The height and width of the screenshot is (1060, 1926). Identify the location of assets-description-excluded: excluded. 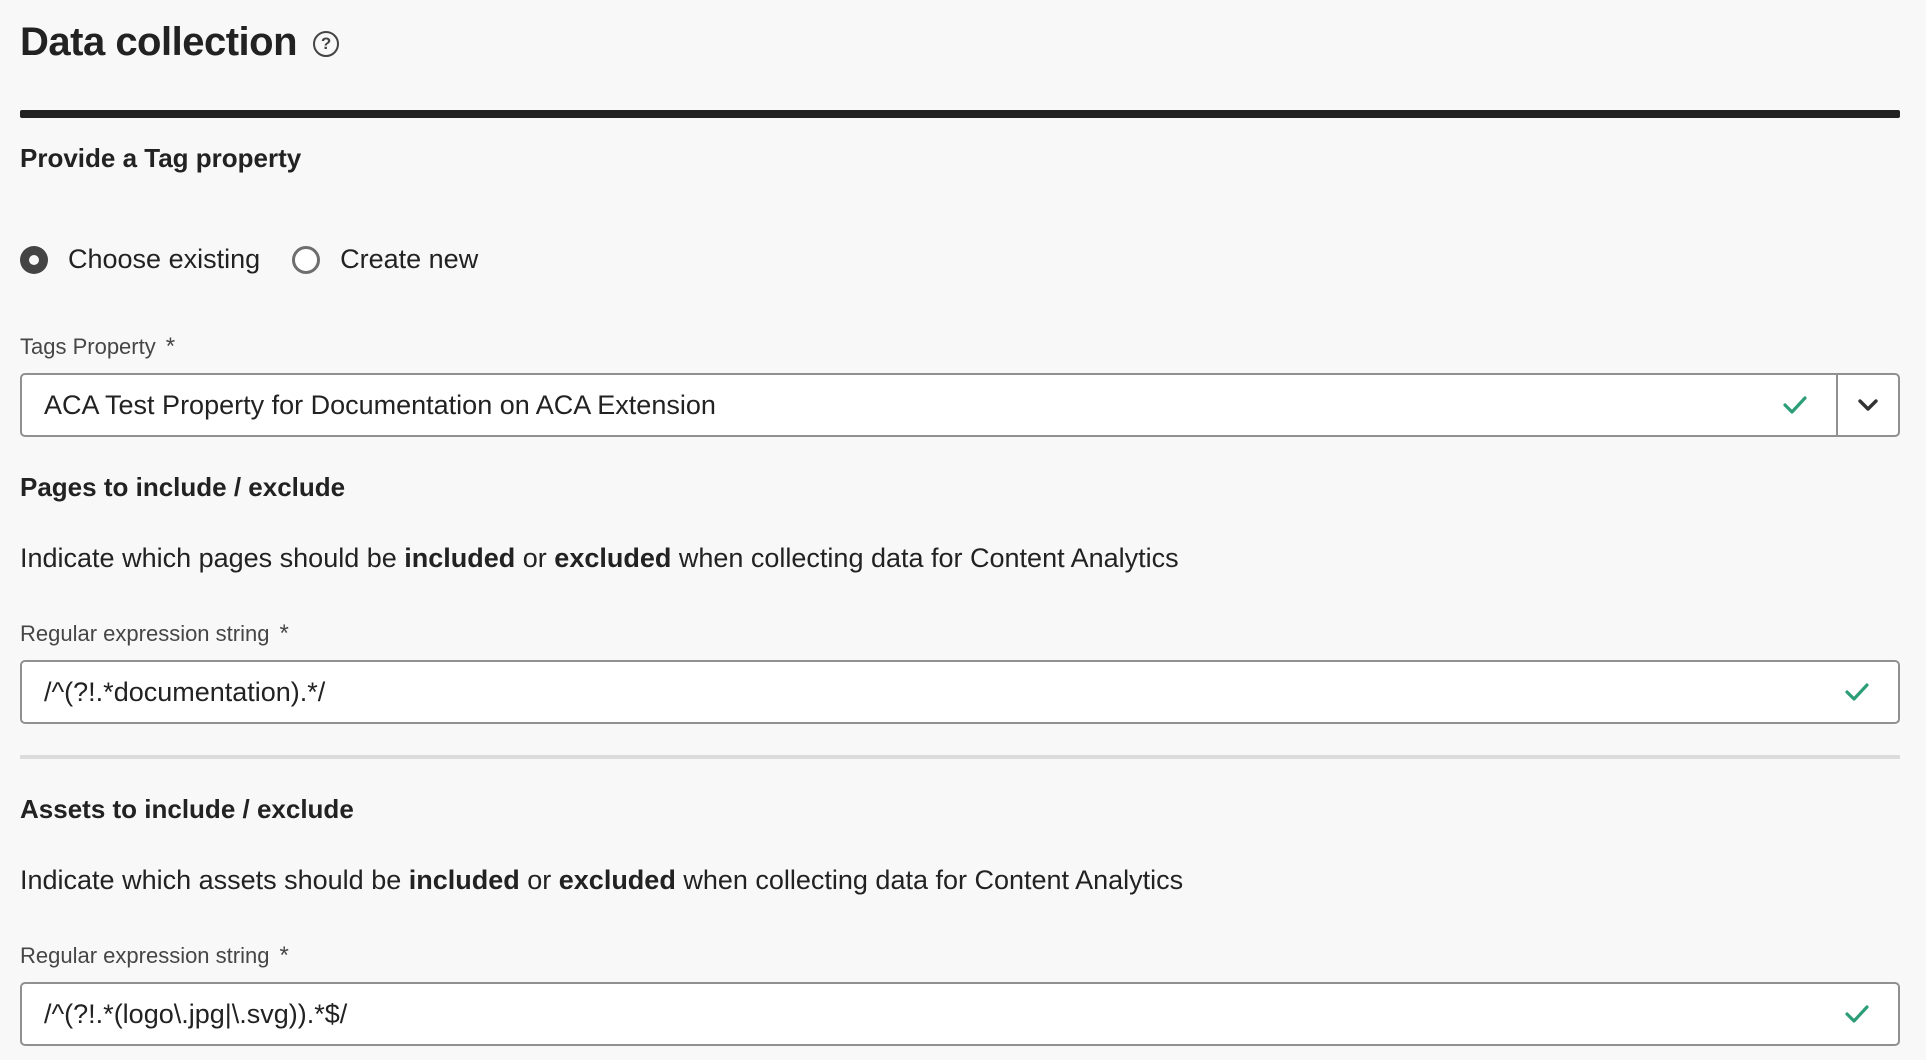
(617, 880).